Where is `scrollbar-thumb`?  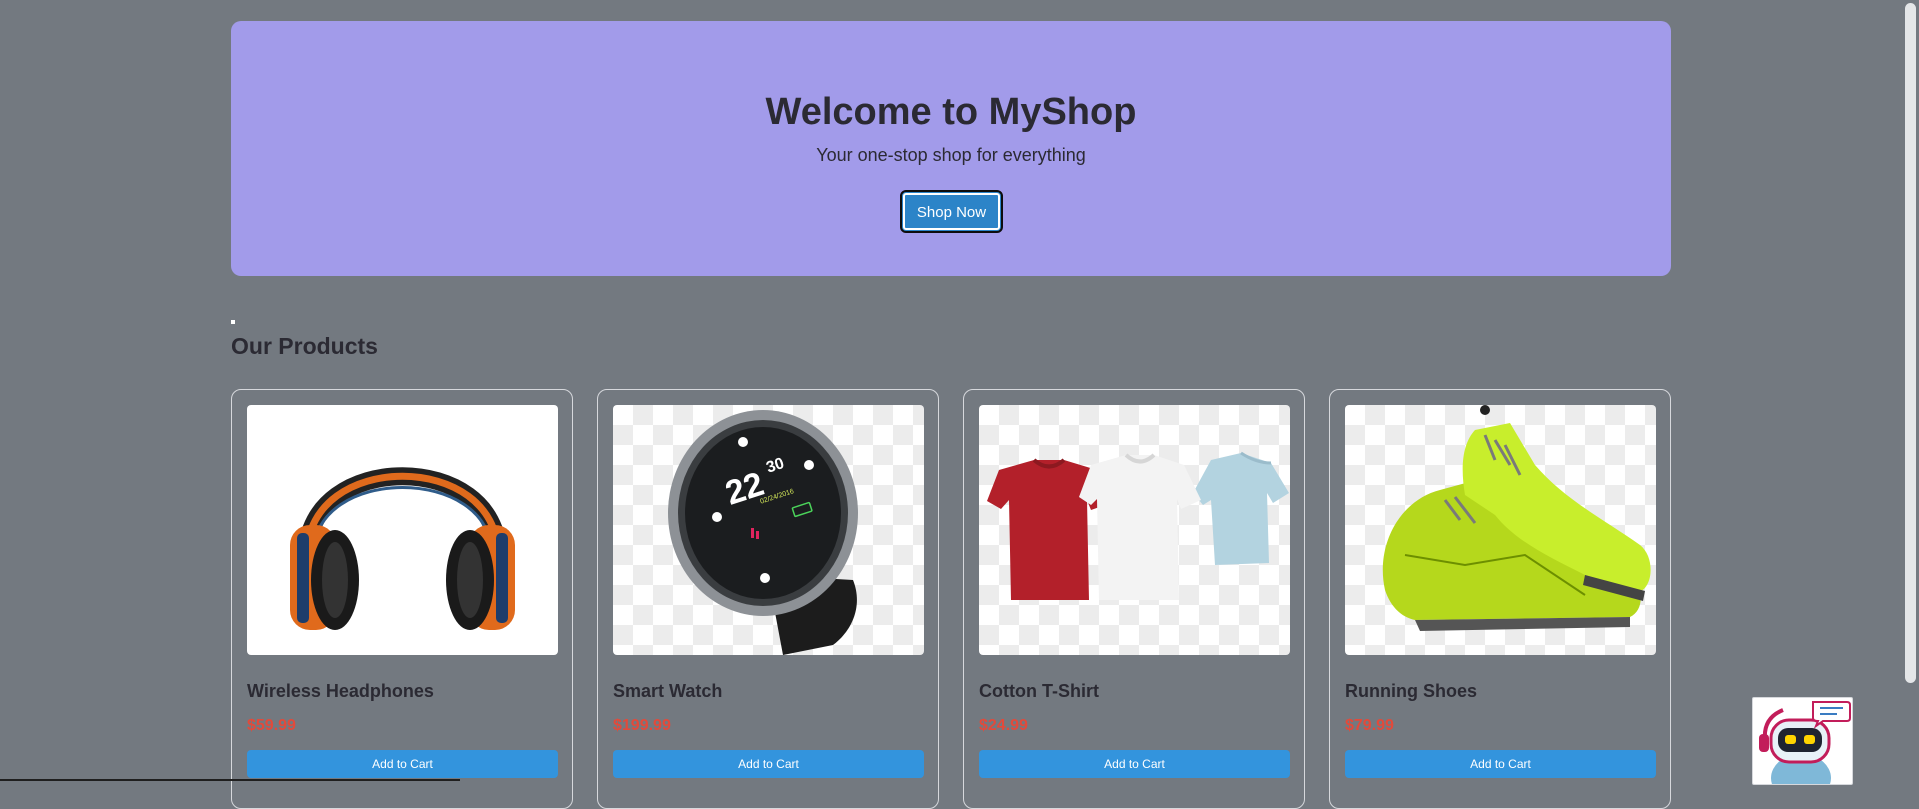
scrollbar-thumb is located at coordinates (1910, 343).